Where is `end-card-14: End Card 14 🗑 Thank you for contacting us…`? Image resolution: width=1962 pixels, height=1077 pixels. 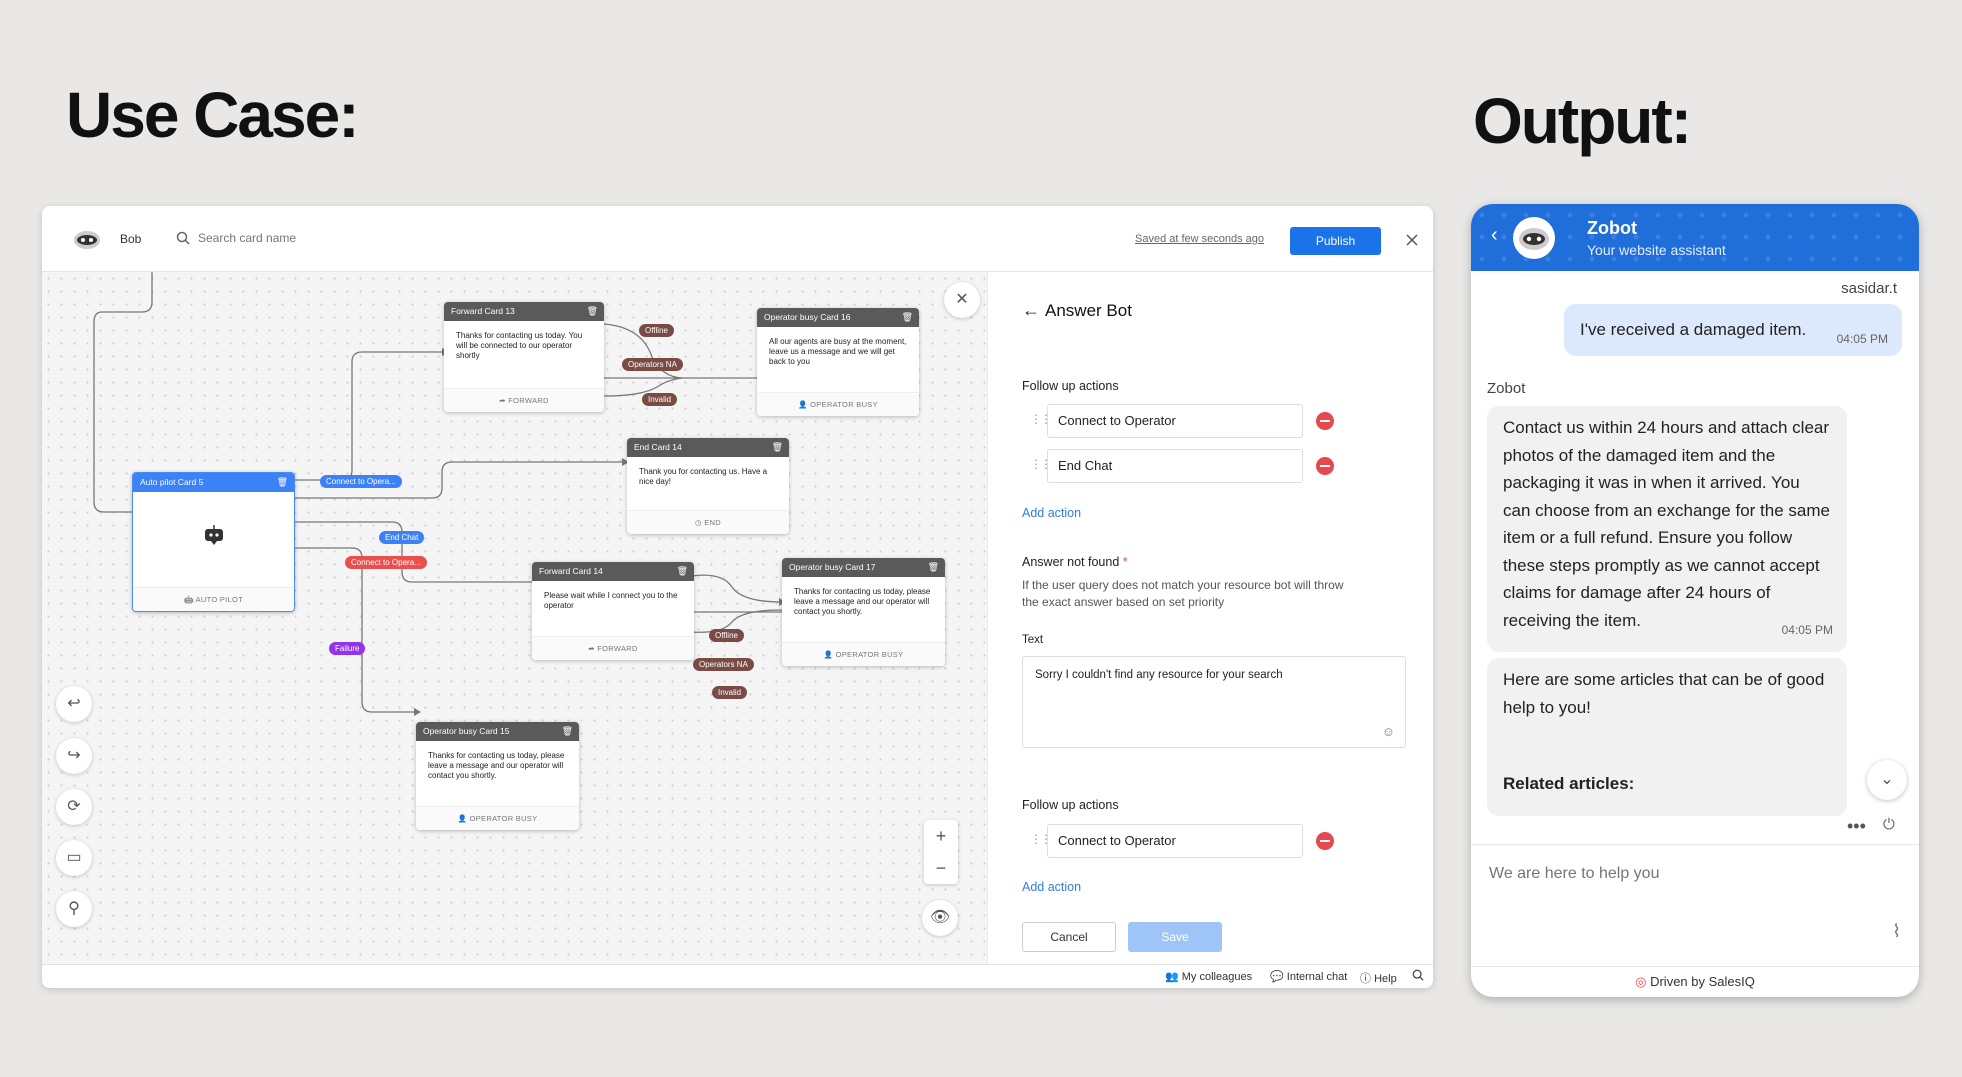
end-card-14: End Card 14 🗑 Thank you for contacting us… is located at coordinates (708, 486).